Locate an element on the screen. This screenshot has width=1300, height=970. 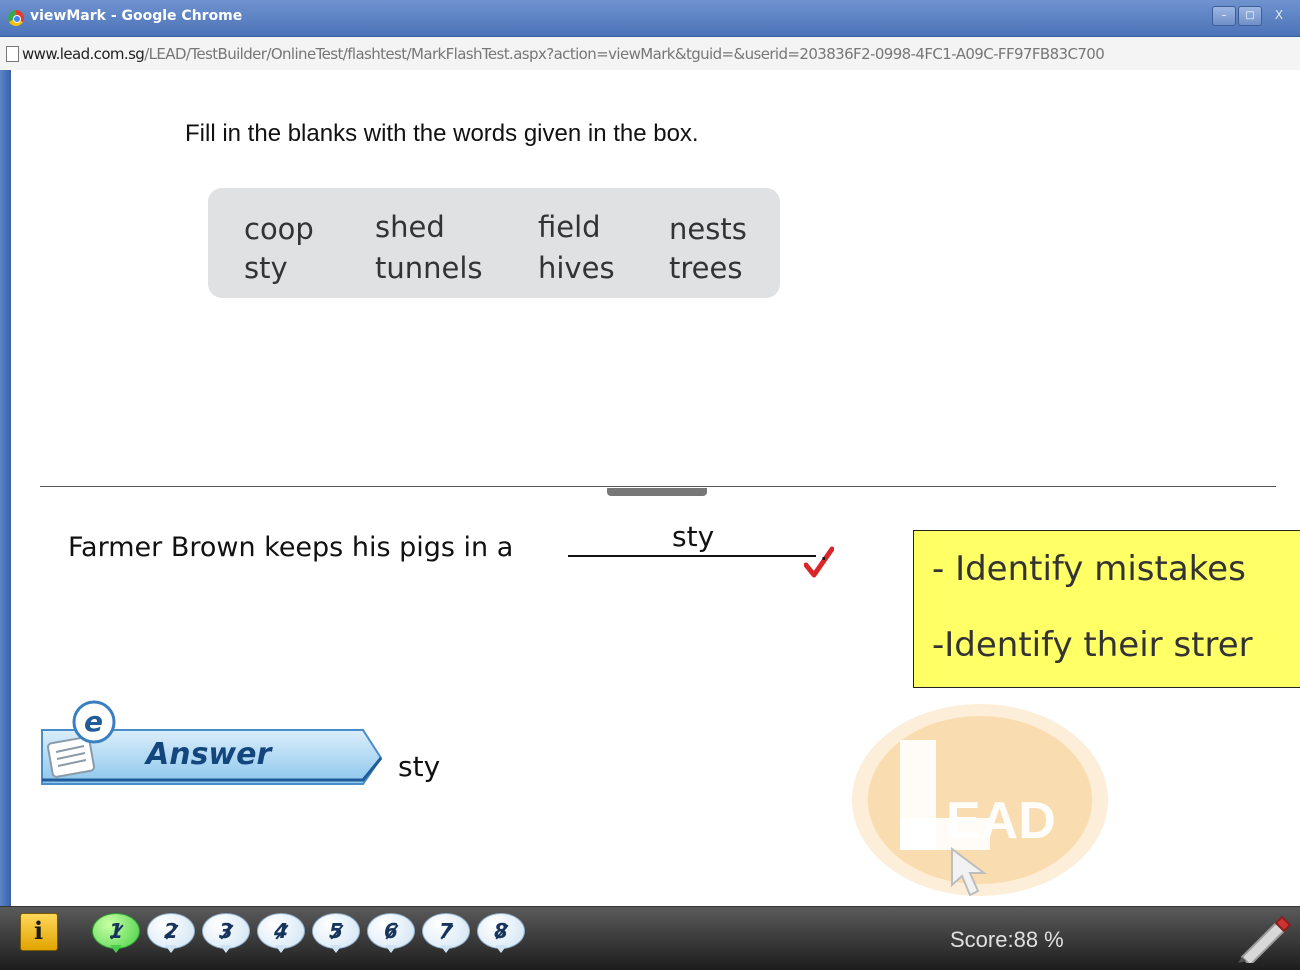
note-line: - Identify mistakes is located at coordinates (1089, 569).